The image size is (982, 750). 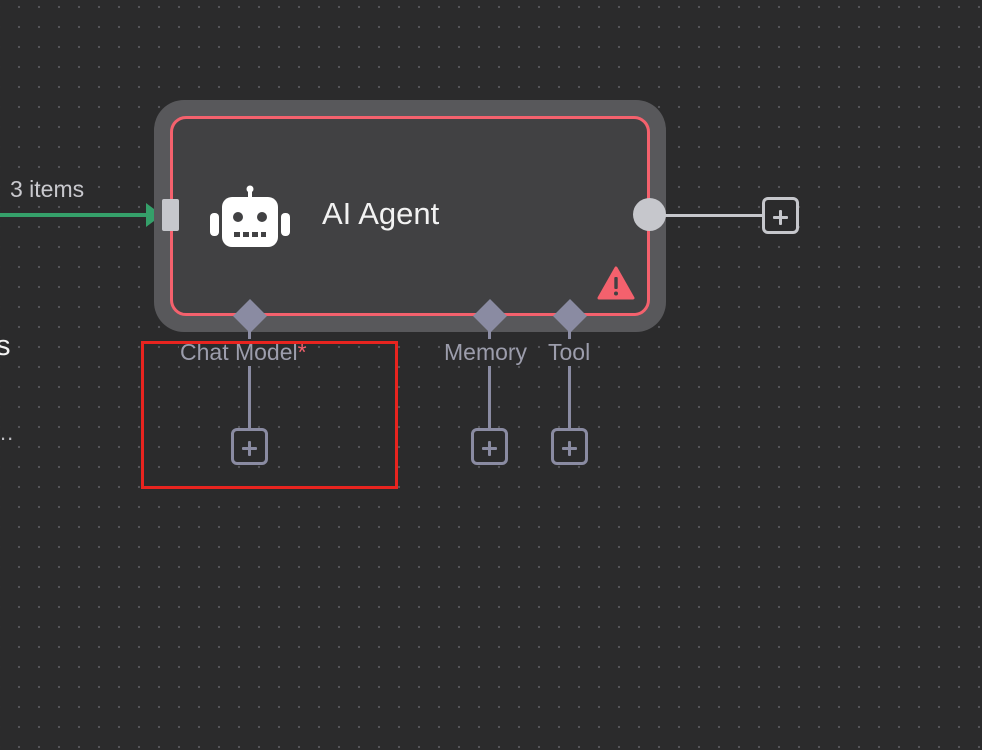 What do you see at coordinates (713, 215) in the screenshot?
I see `output-connection-line` at bounding box center [713, 215].